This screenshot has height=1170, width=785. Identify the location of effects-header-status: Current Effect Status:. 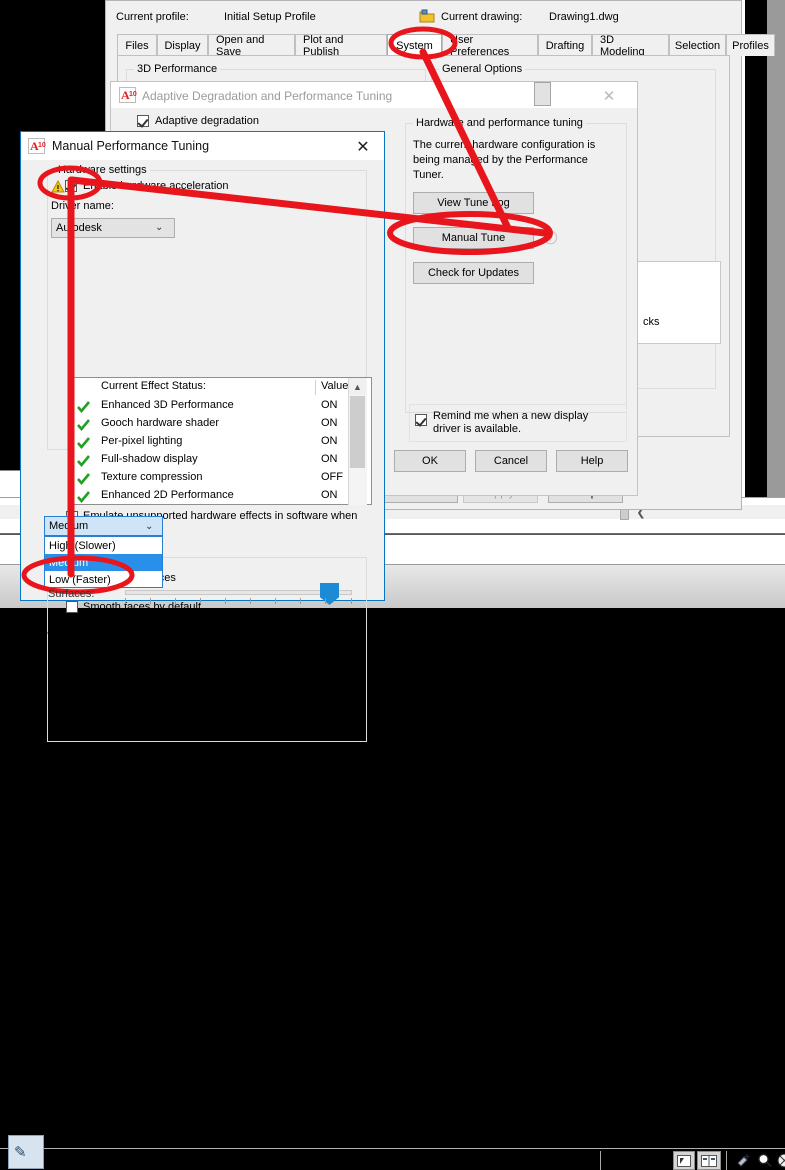
(153, 386).